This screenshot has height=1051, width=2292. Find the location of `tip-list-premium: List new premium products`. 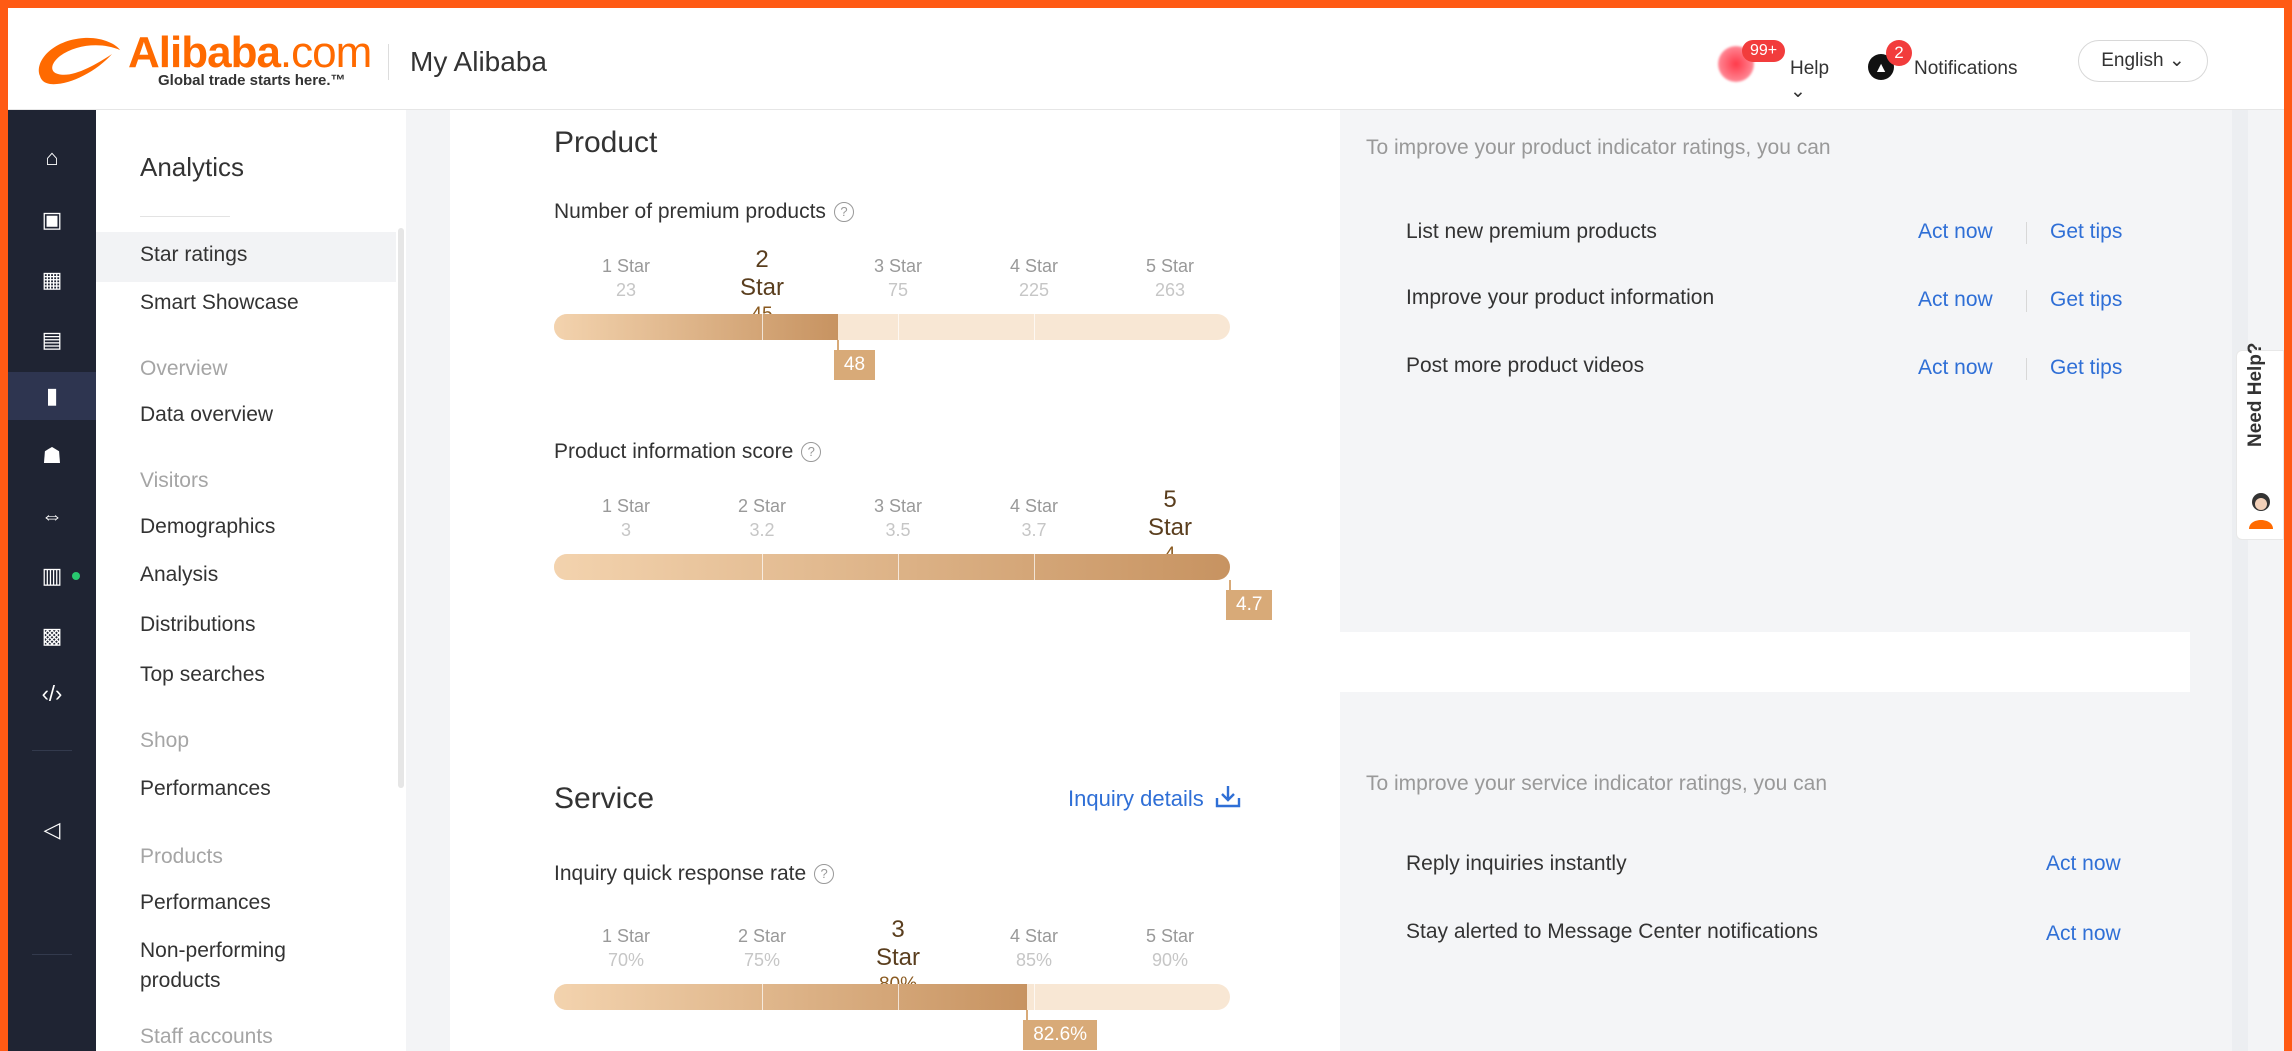

tip-list-premium: List new premium products is located at coordinates (1531, 231).